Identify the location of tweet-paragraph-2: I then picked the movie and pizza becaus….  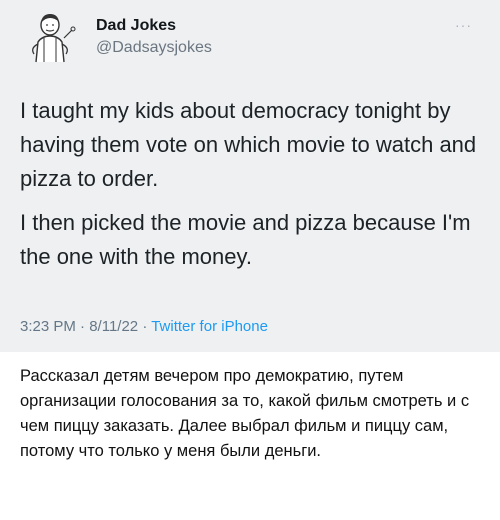
(245, 239).